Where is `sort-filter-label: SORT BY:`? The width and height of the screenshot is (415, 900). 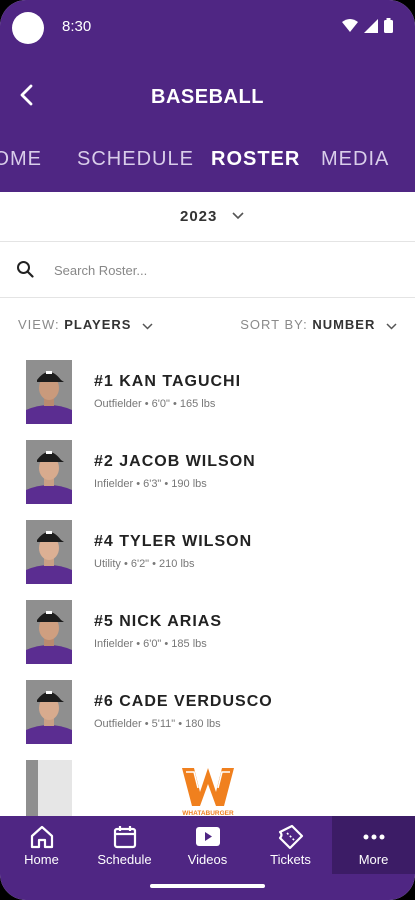
sort-filter-label: SORT BY: is located at coordinates (274, 324).